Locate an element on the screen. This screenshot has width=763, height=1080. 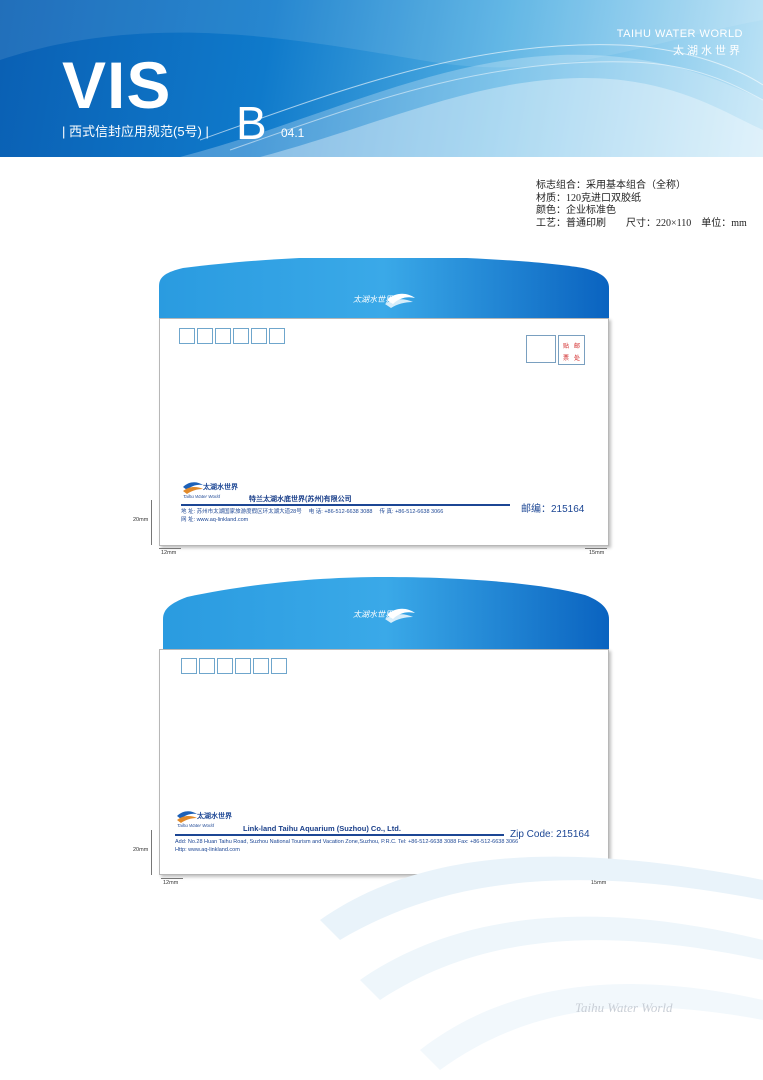
stamp-label: 贴 is located at coordinates (566, 347).